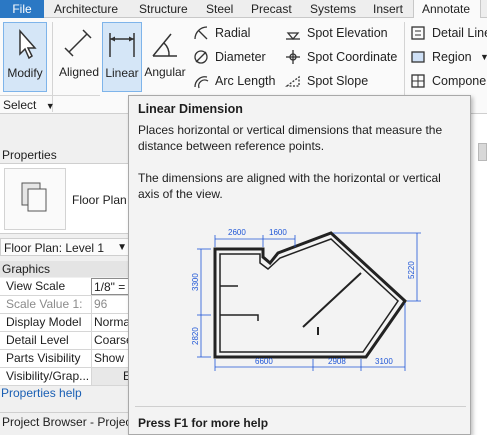 This screenshot has height=435, width=487. Describe the element at coordinates (233, 33) in the screenshot. I see `radial-label: Radial` at that location.